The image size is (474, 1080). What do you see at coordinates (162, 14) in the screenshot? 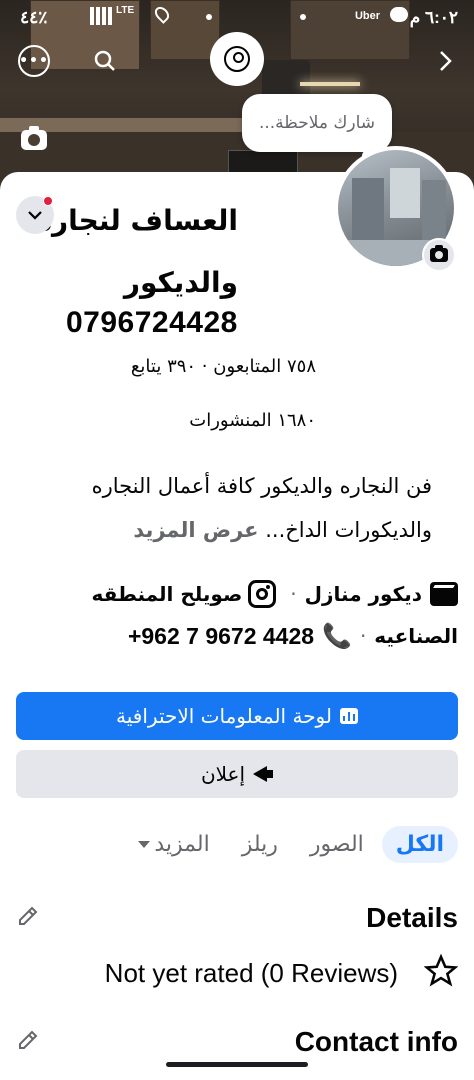
I see `location-icon` at bounding box center [162, 14].